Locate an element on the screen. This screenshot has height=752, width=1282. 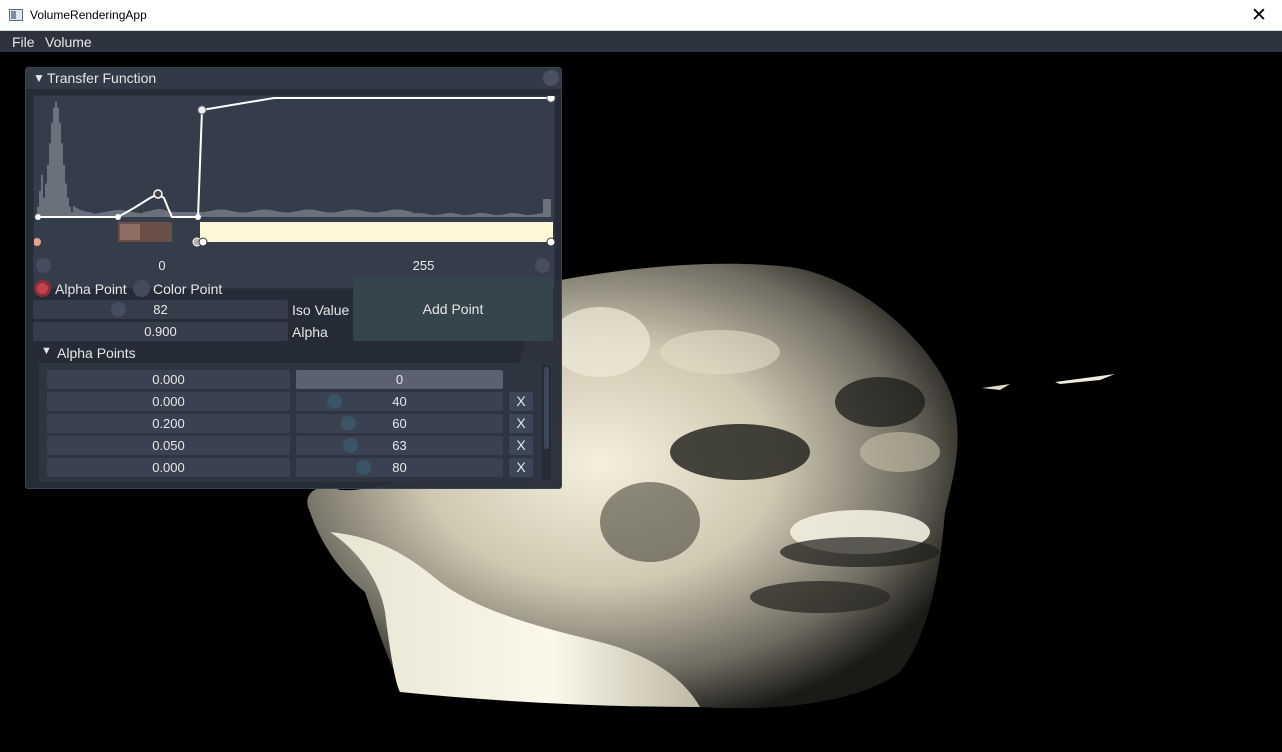
add-point-label: Add Point is located at coordinates (453, 309).